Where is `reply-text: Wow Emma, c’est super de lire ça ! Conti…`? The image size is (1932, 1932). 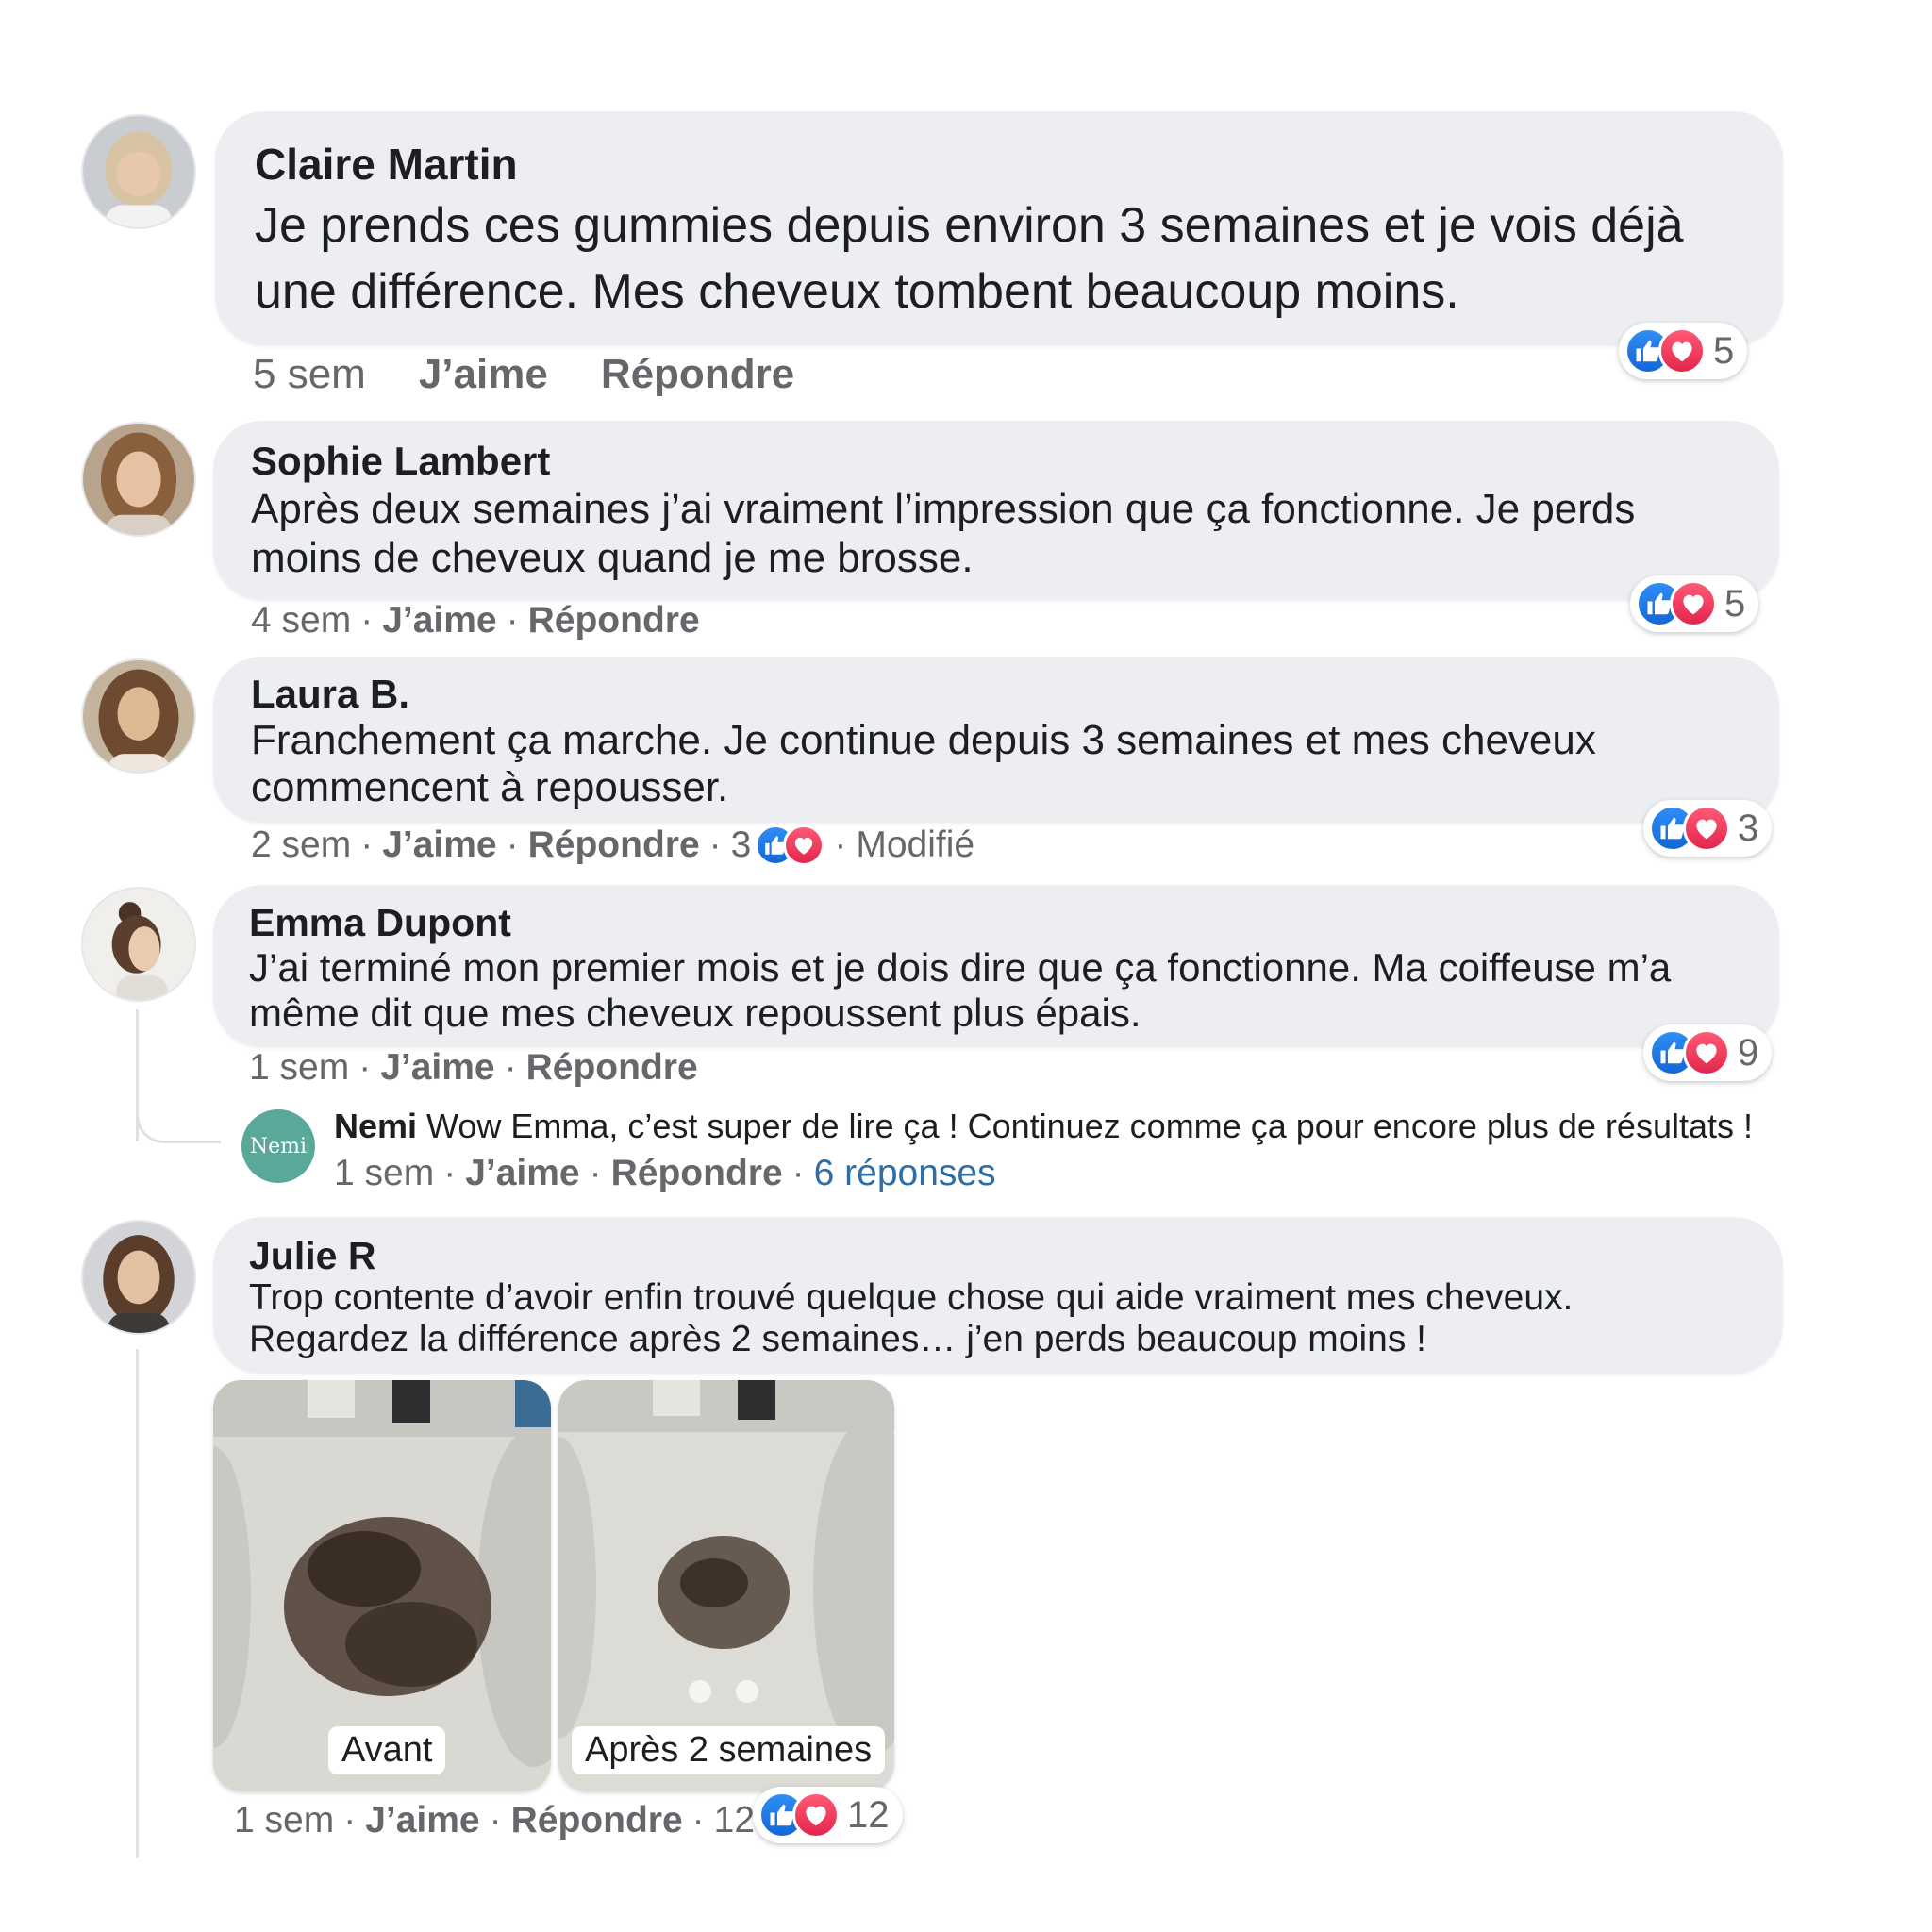 reply-text: Wow Emma, c’est super de lire ça ! Conti… is located at coordinates (1089, 1126).